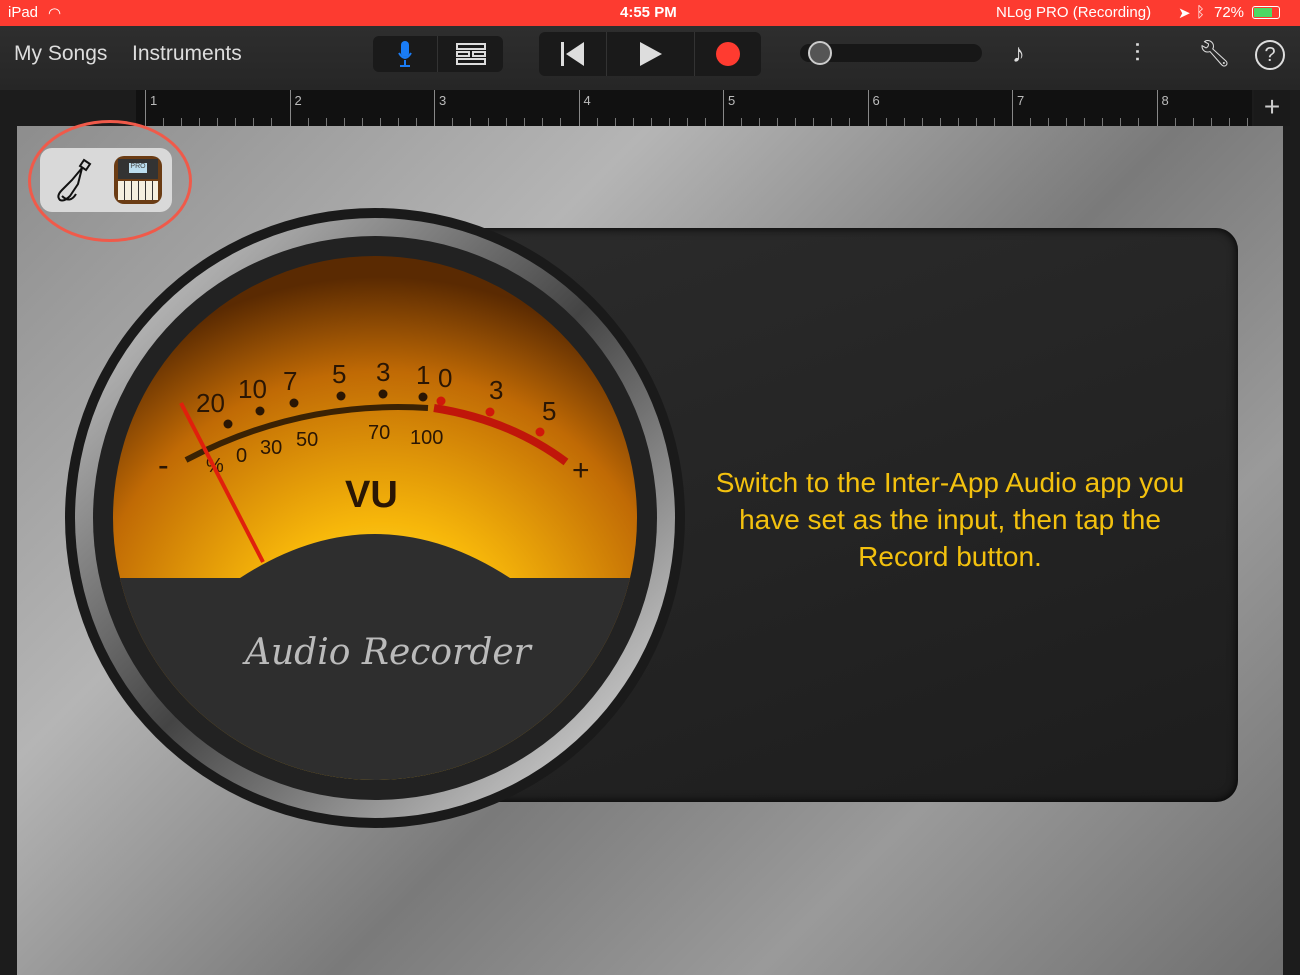 Image resolution: width=1300 pixels, height=975 pixels. I want to click on vu-plus-sign: +, so click(581, 470).